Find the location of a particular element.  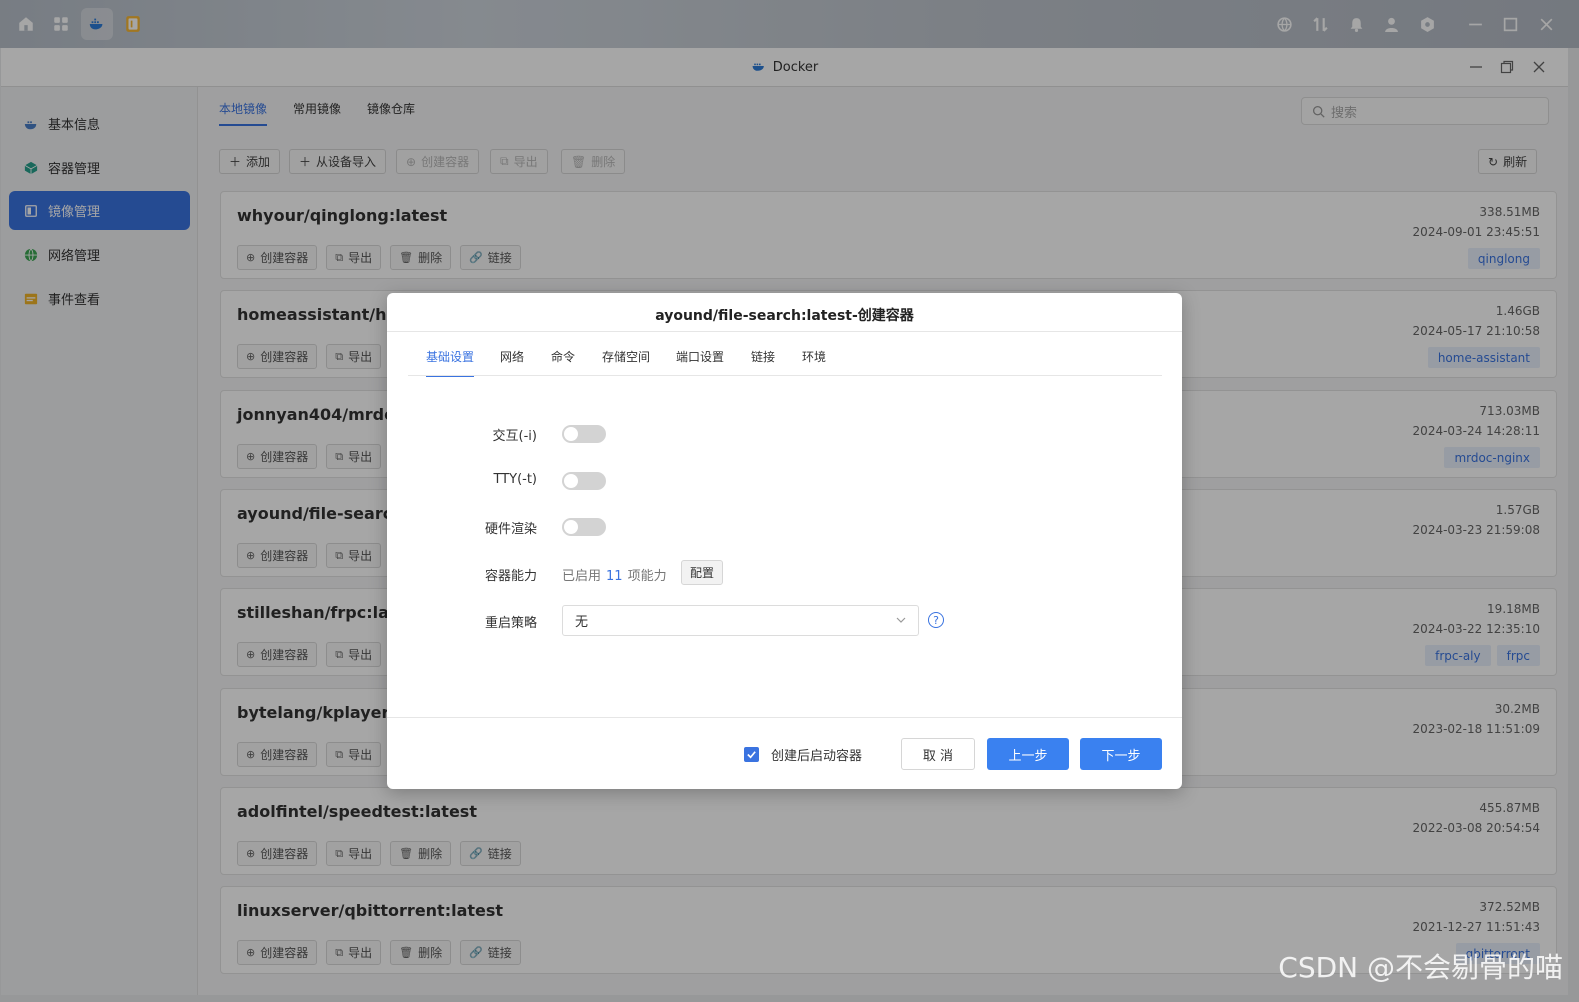

watermark: CSDN @不会剔骨的喵 is located at coordinates (1420, 967).